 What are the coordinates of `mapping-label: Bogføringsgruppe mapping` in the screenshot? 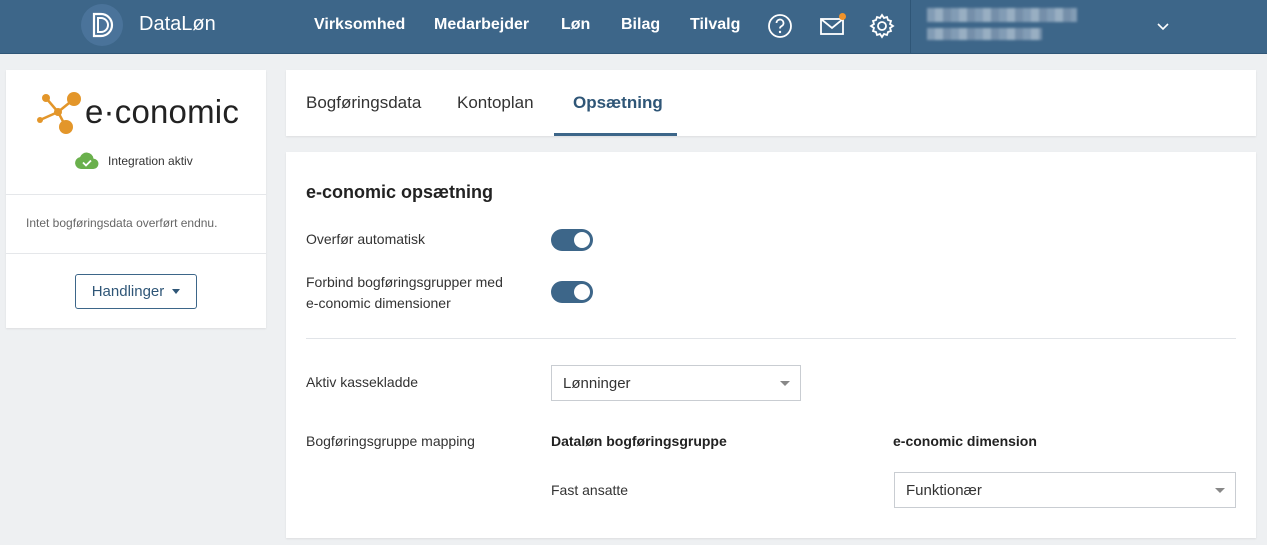 It's located at (390, 441).